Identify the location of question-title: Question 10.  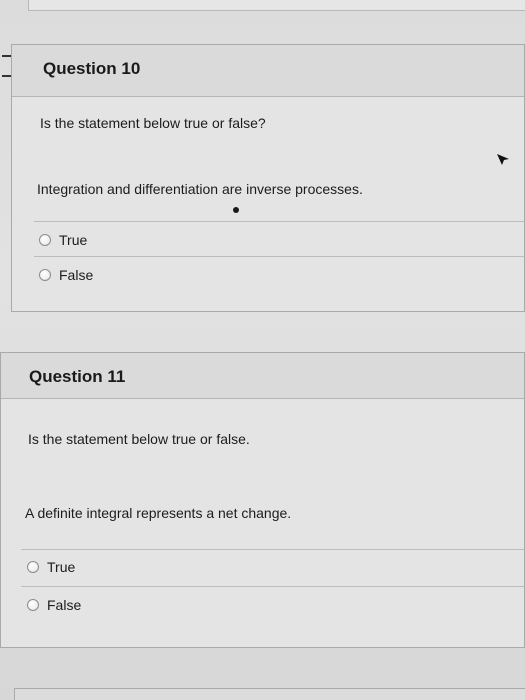
(92, 68).